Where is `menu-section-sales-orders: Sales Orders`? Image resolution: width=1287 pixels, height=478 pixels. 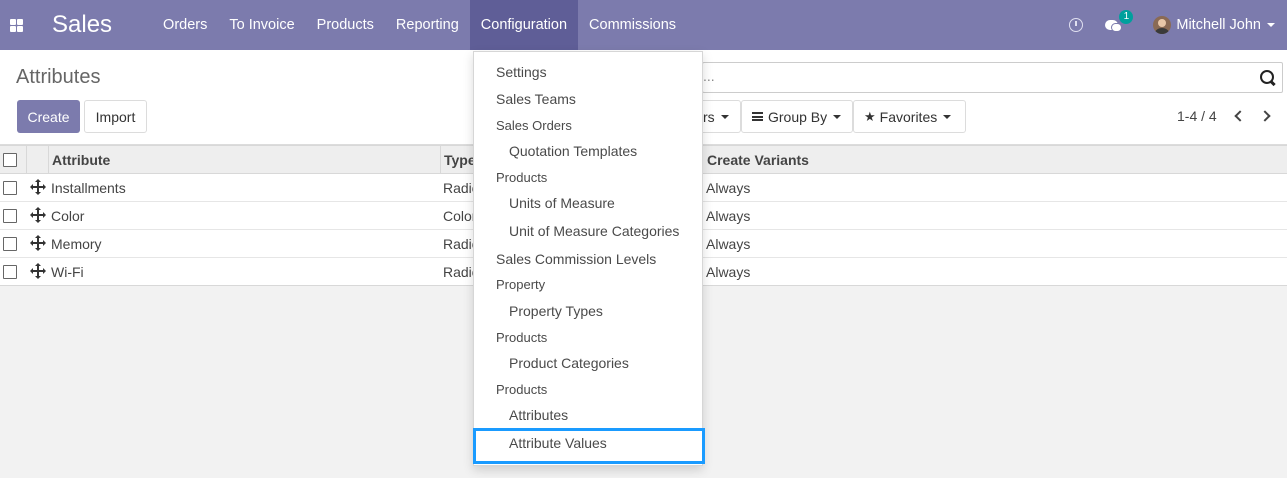 menu-section-sales-orders: Sales Orders is located at coordinates (534, 125).